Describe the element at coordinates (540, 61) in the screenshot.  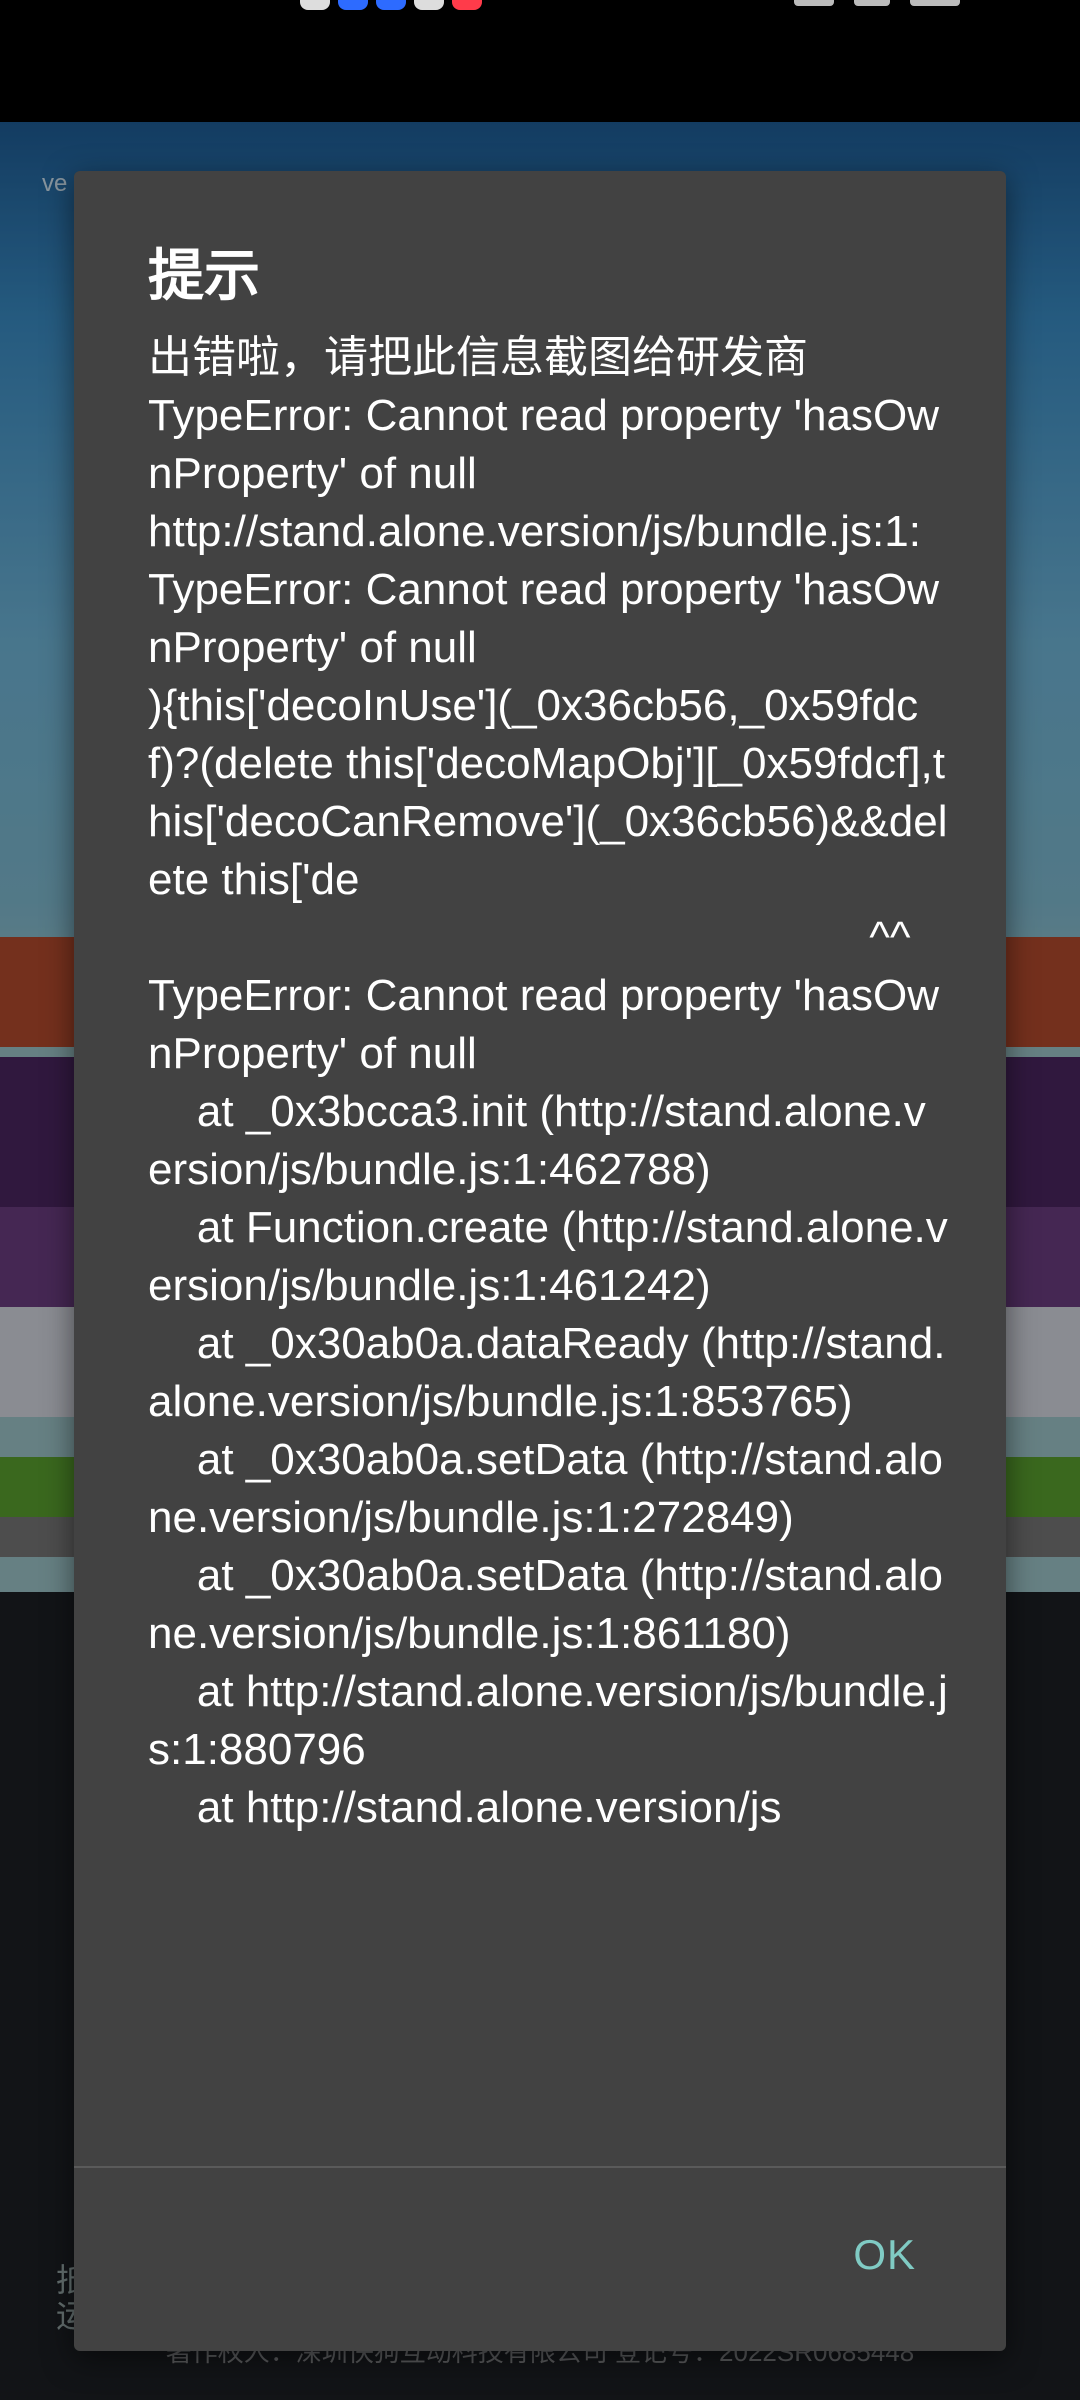
I see `status-bar` at that location.